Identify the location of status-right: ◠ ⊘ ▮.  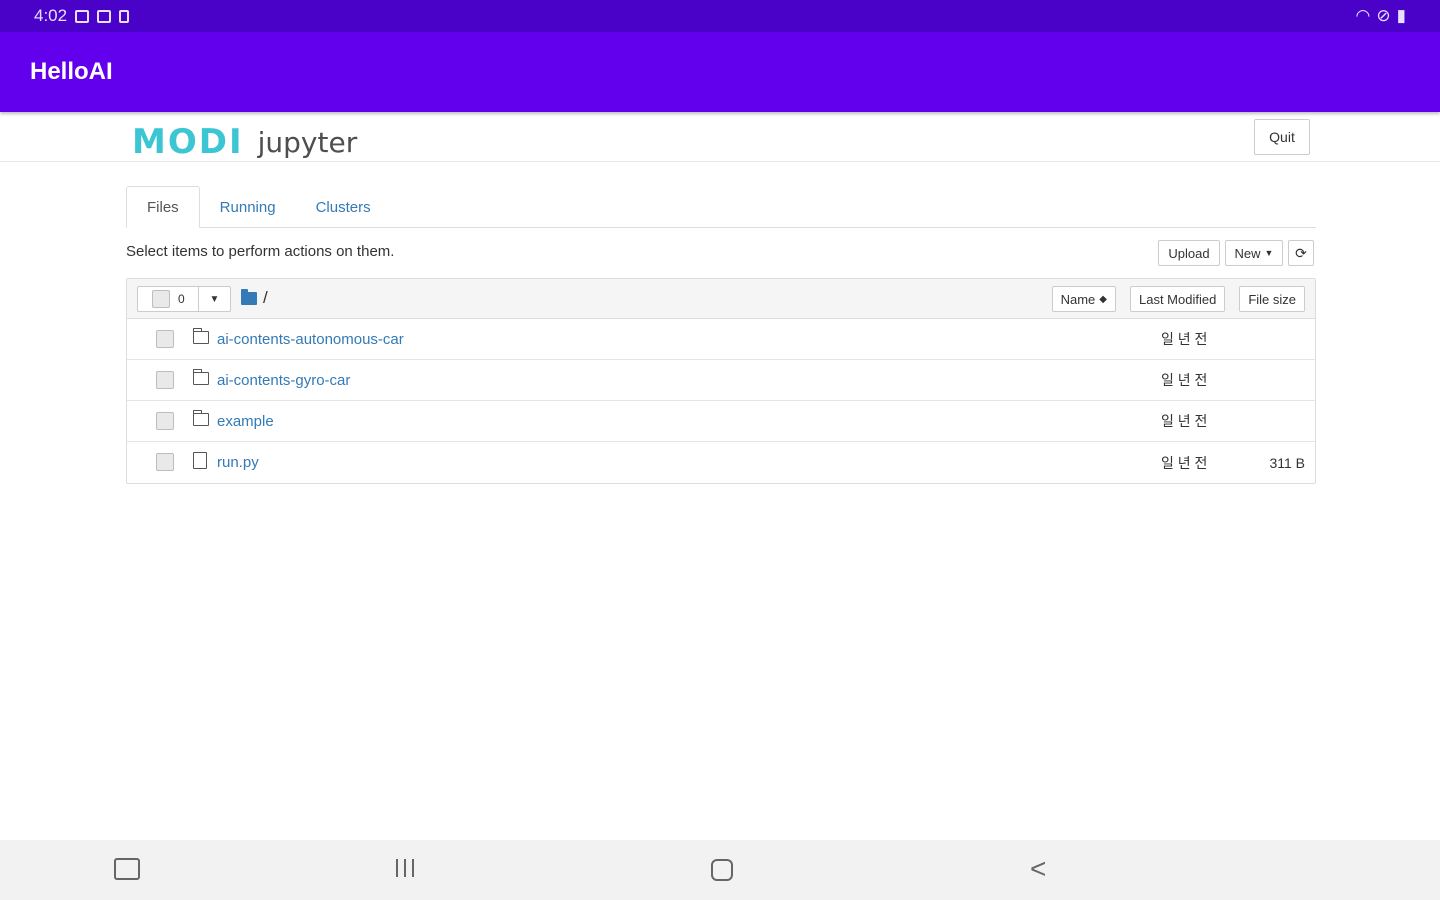
(1381, 16).